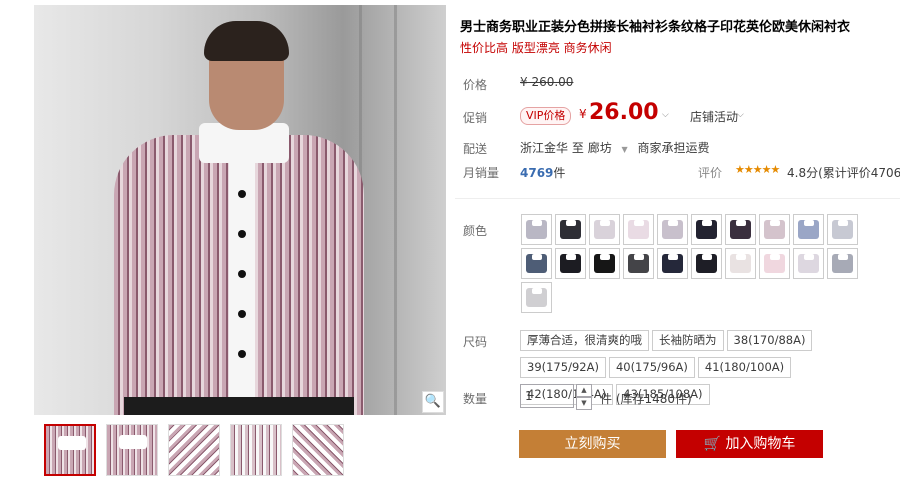 The height and width of the screenshot is (478, 900). Describe the element at coordinates (239, 406) in the screenshot. I see `belt` at that location.